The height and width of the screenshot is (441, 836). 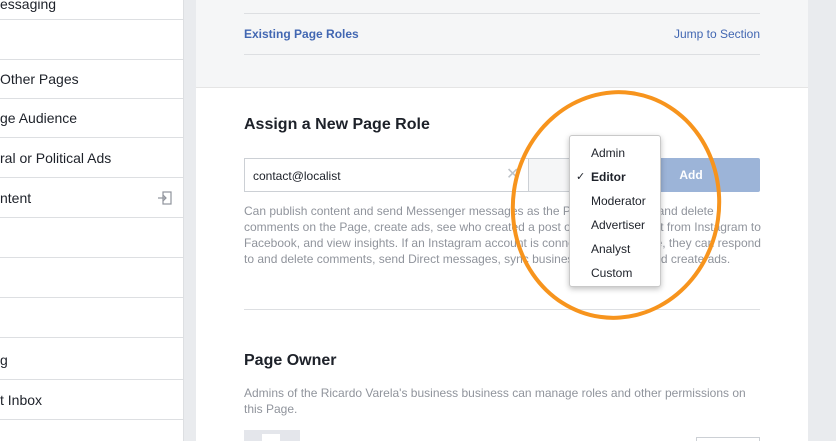 I want to click on check-icon: ✓, so click(x=581, y=177).